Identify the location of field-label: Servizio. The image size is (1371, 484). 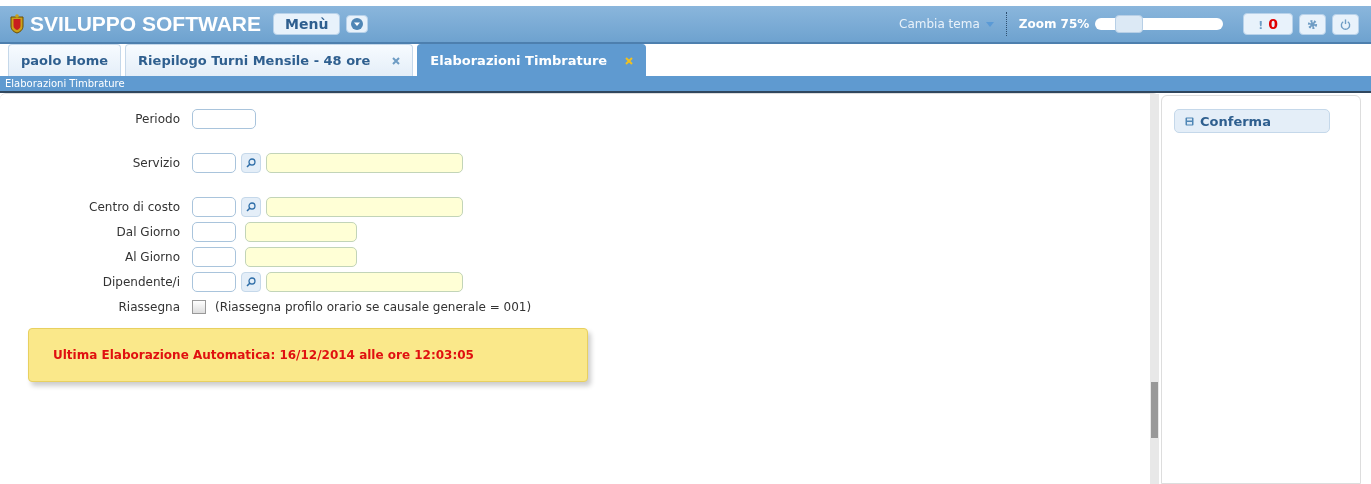
(155, 163).